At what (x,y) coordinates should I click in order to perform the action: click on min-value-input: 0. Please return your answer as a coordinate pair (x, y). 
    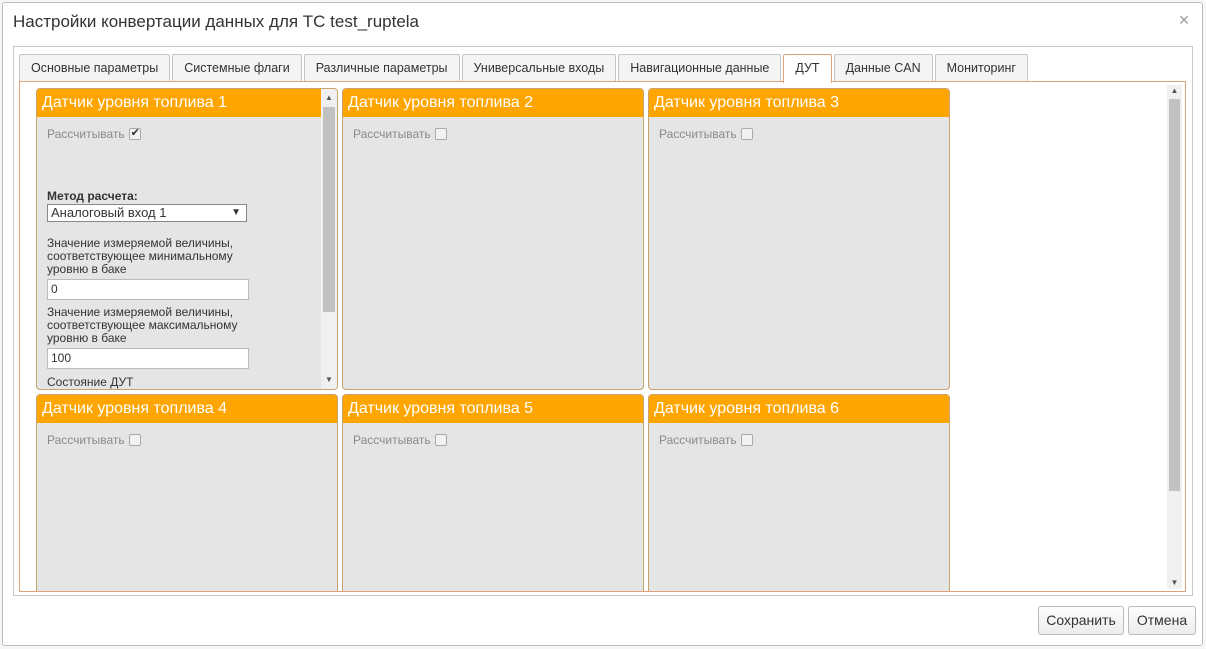
    Looking at the image, I should click on (148, 289).